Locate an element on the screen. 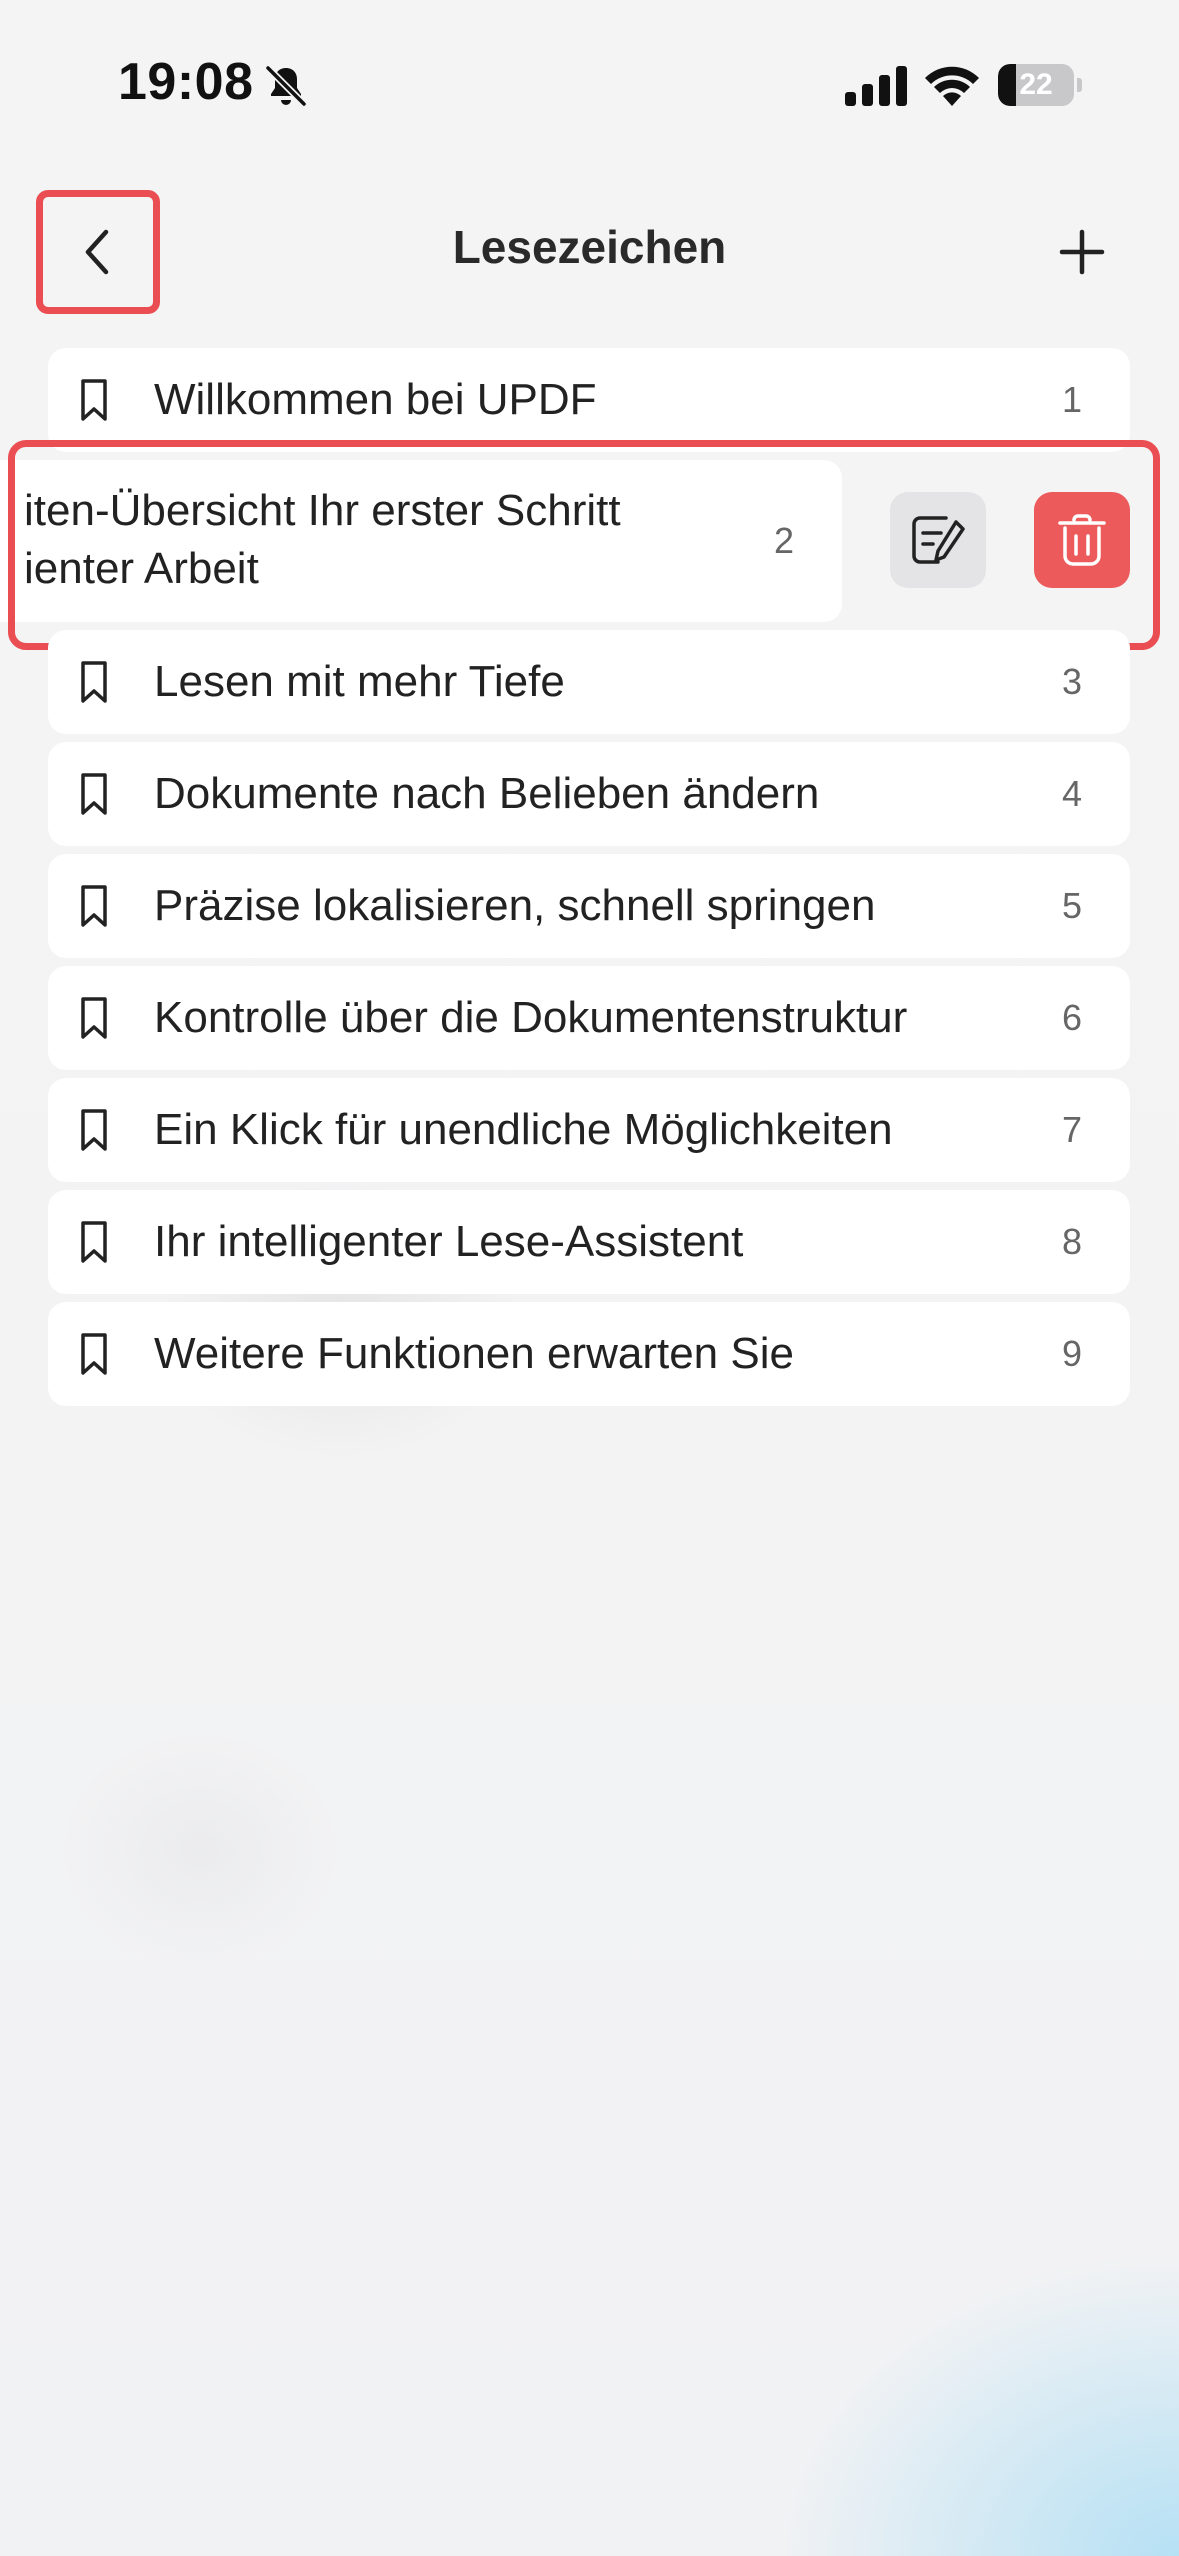 This screenshot has height=2556, width=1179. bookmark-page-number: 7 is located at coordinates (1071, 1129).